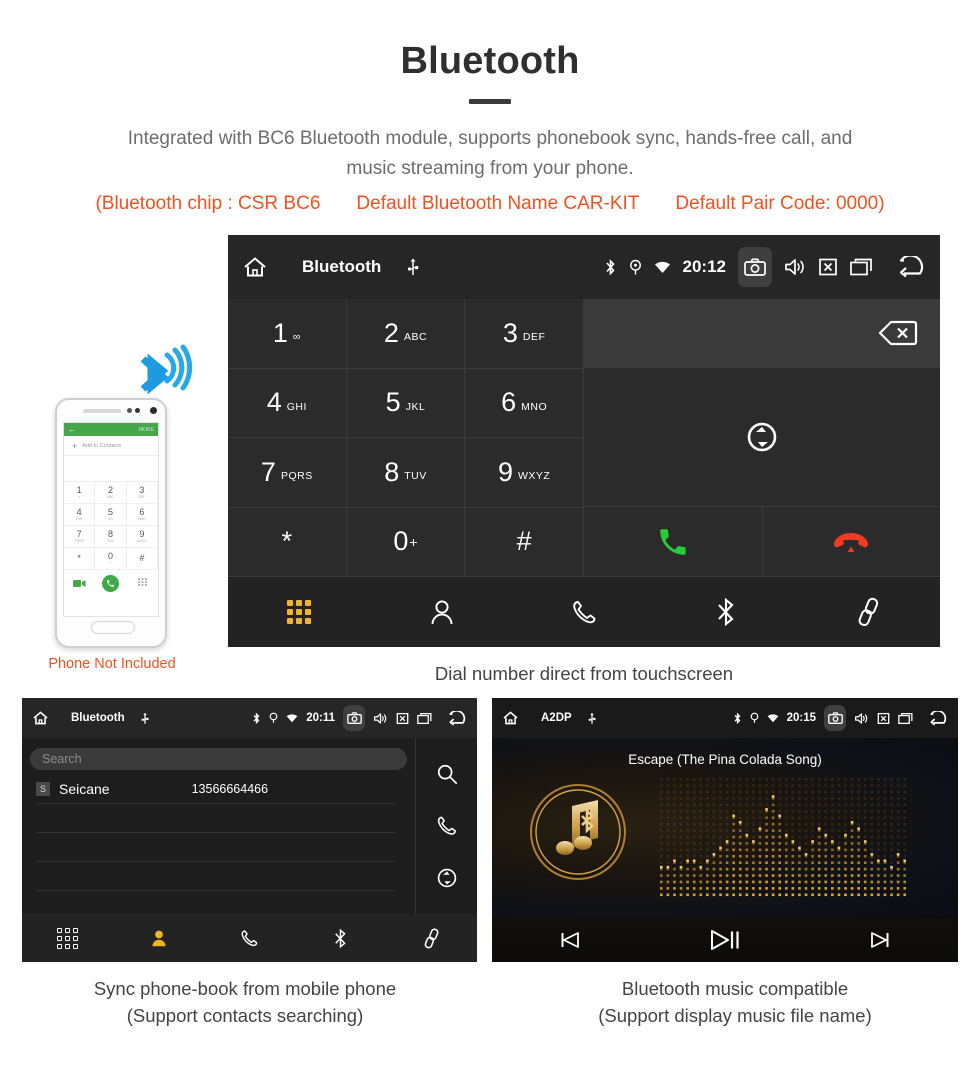  Describe the element at coordinates (851, 542) in the screenshot. I see `call-end-button` at that location.